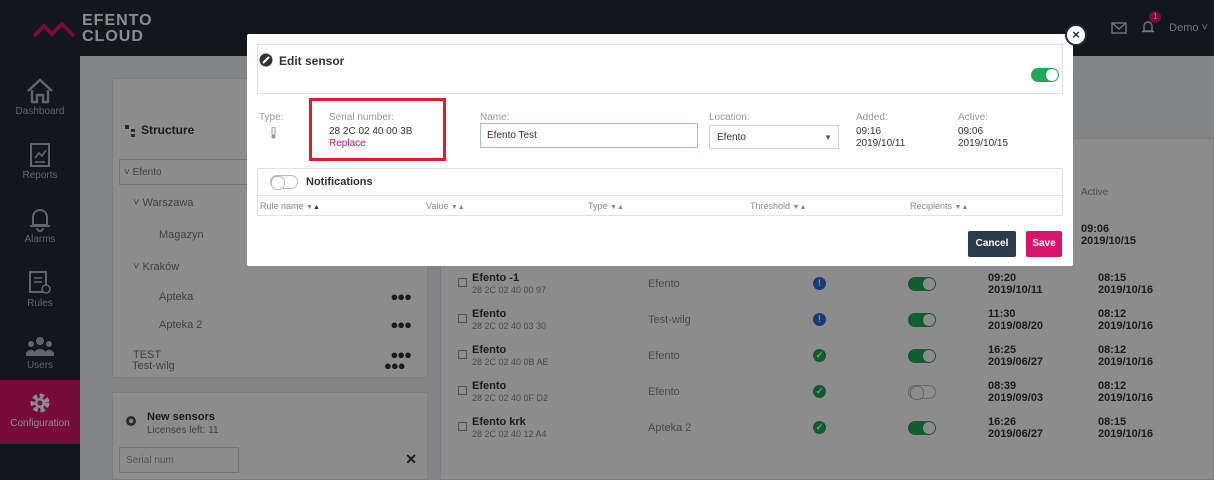 The image size is (1214, 480). Describe the element at coordinates (971, 131) in the screenshot. I see `active-time: 09:06` at that location.